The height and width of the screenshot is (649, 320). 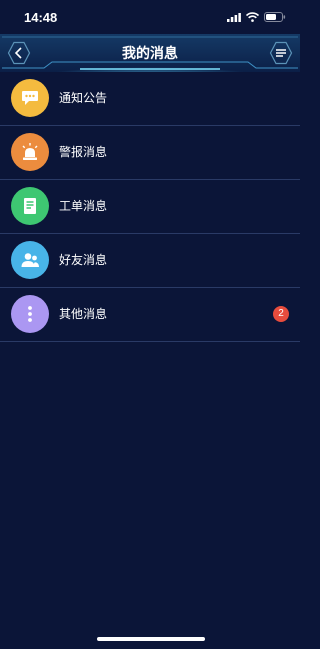 I want to click on menu-button, so click(x=281, y=53).